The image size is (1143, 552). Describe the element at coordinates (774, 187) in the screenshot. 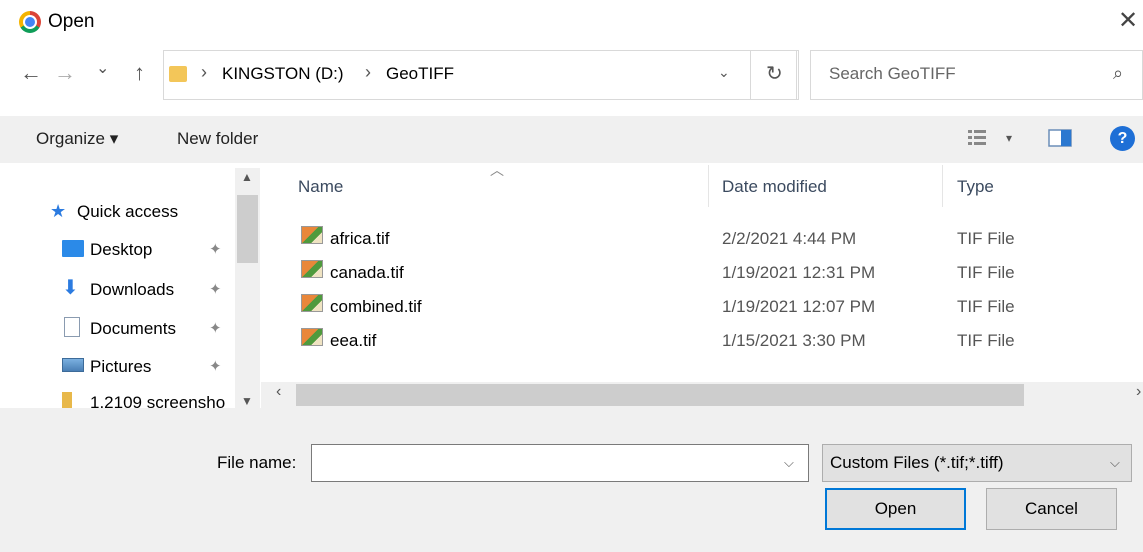

I see `column-header-date: Date modified` at that location.